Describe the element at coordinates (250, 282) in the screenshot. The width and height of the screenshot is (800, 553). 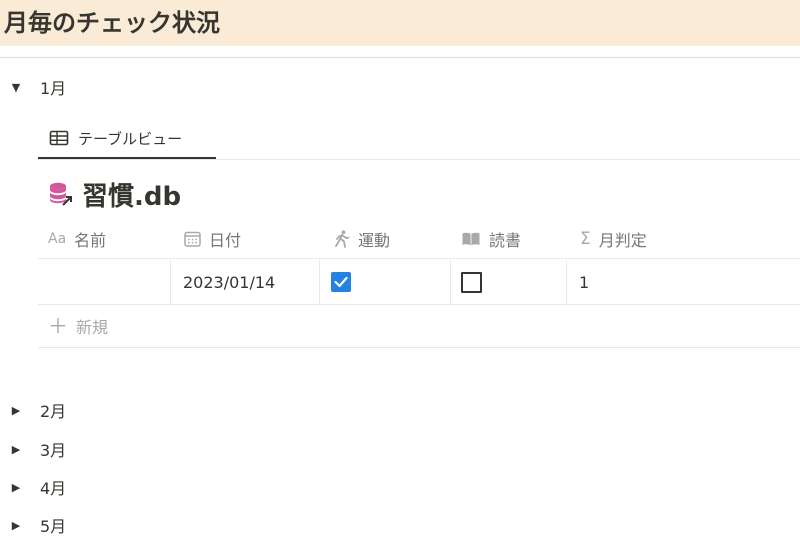
I see `cell-date: 2023/01/14` at that location.